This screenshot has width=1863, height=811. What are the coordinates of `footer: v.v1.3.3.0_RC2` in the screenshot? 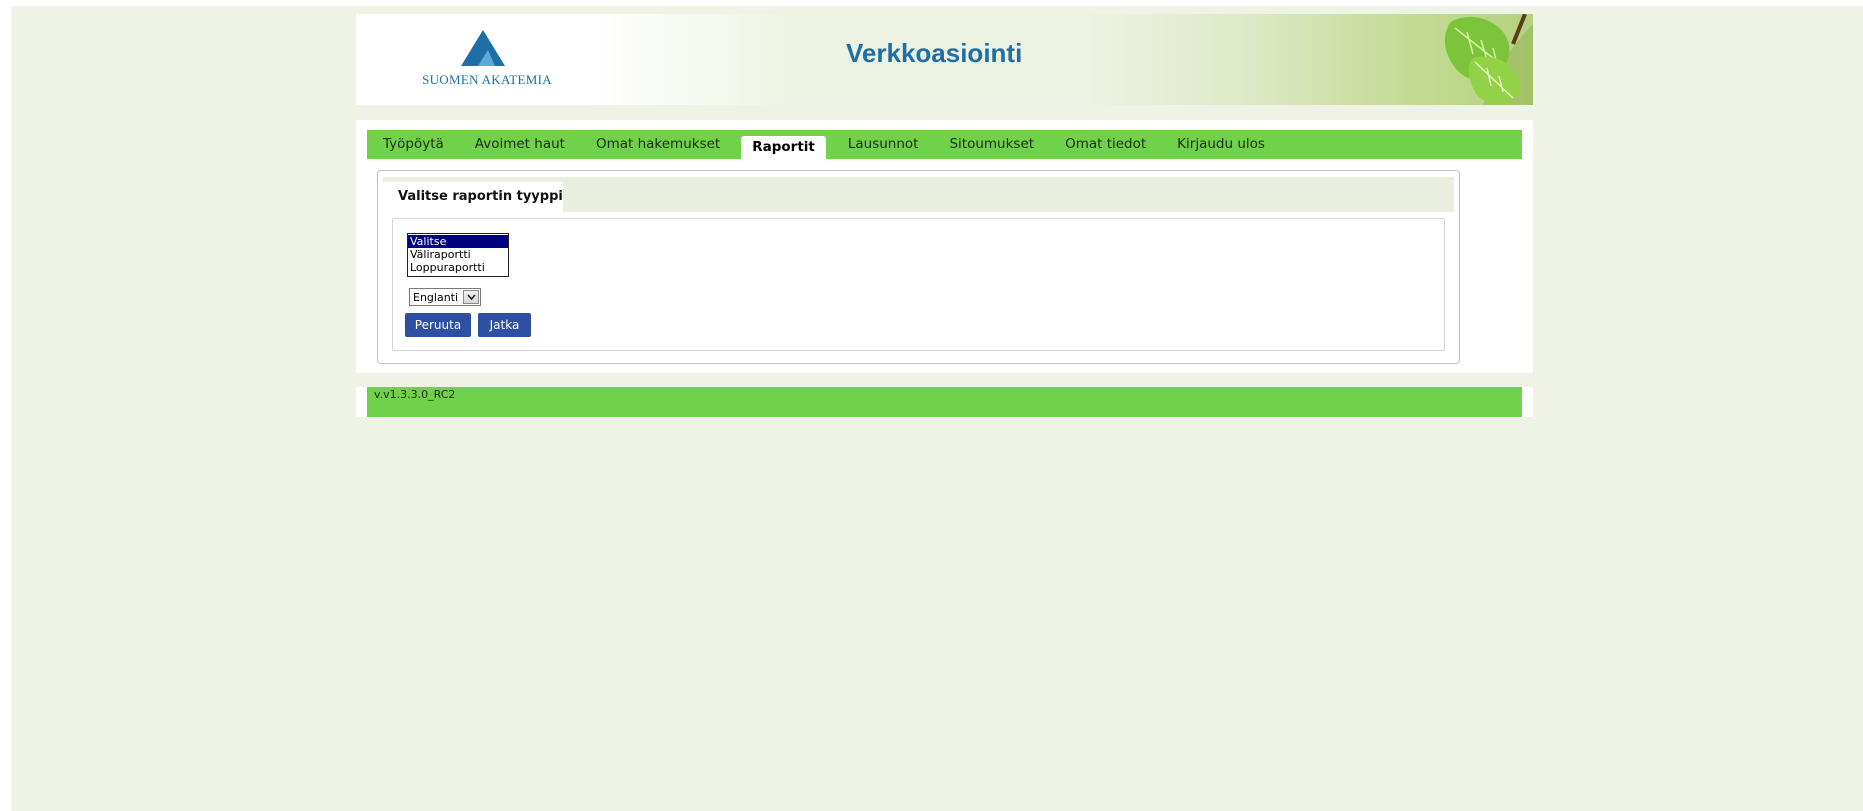 It's located at (944, 402).